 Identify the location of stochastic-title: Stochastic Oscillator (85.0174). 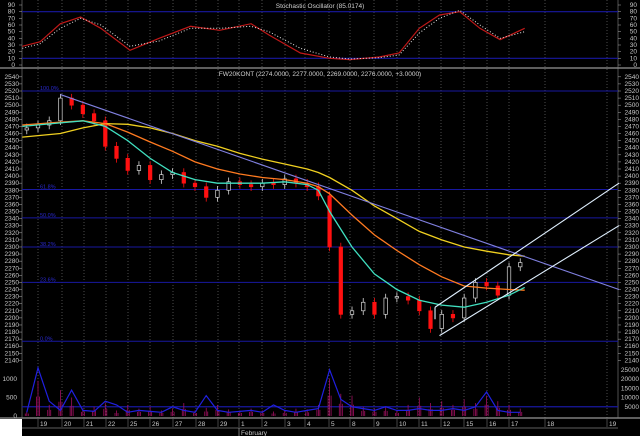
(320, 6).